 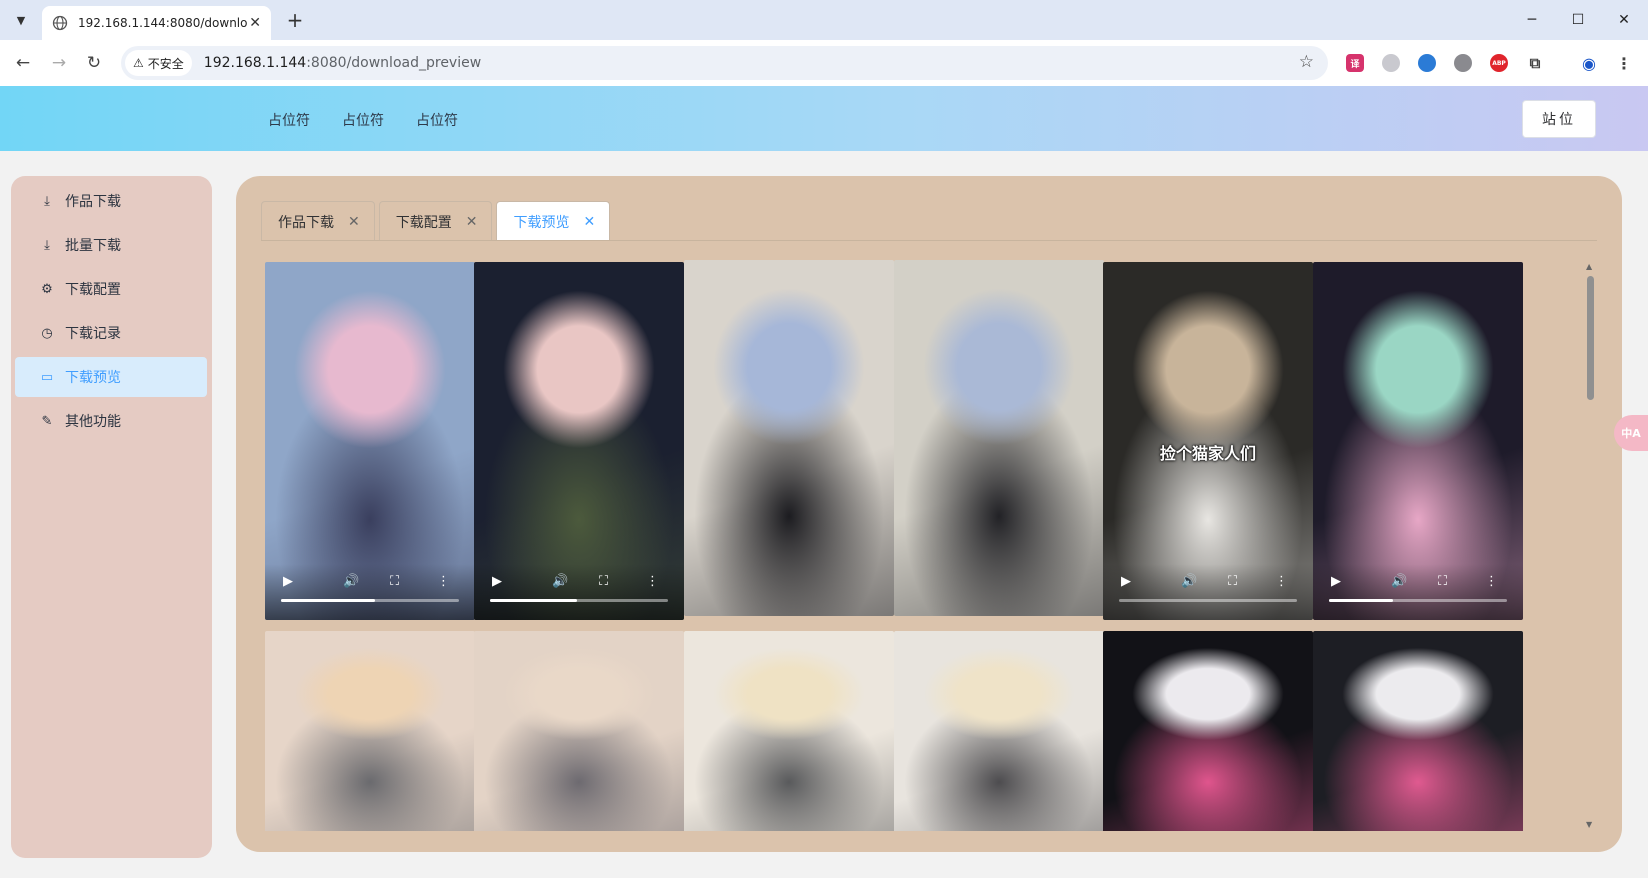 What do you see at coordinates (1624, 63) in the screenshot?
I see `kebab-menu-icon: ⋮` at bounding box center [1624, 63].